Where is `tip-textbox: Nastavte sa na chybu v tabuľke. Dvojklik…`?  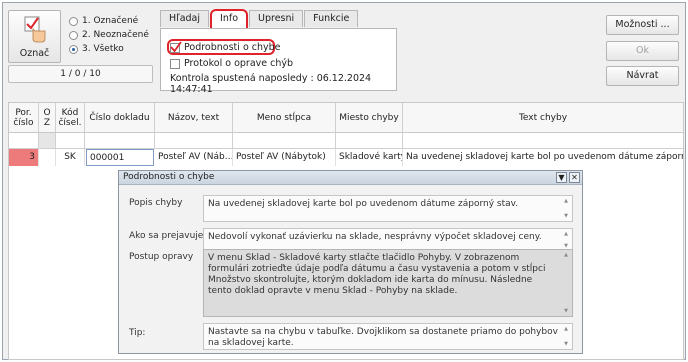
tip-textbox: Nastavte sa na chybu v tabuľke. Dvojklik… is located at coordinates (388, 336).